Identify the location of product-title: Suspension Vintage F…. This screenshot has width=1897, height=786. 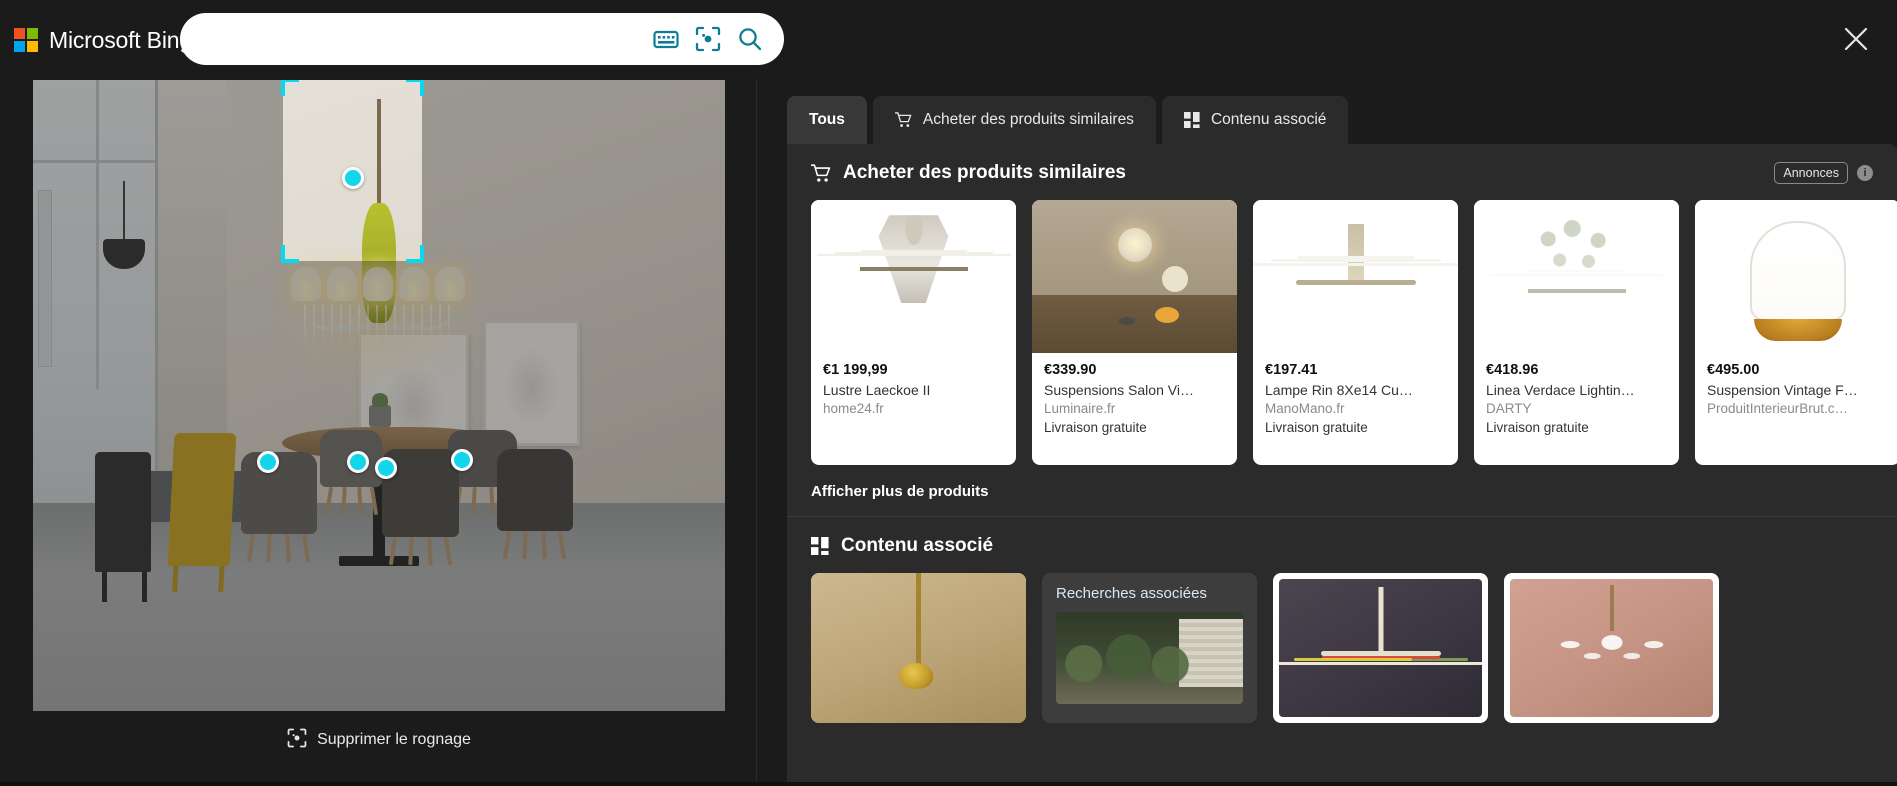
(1782, 390).